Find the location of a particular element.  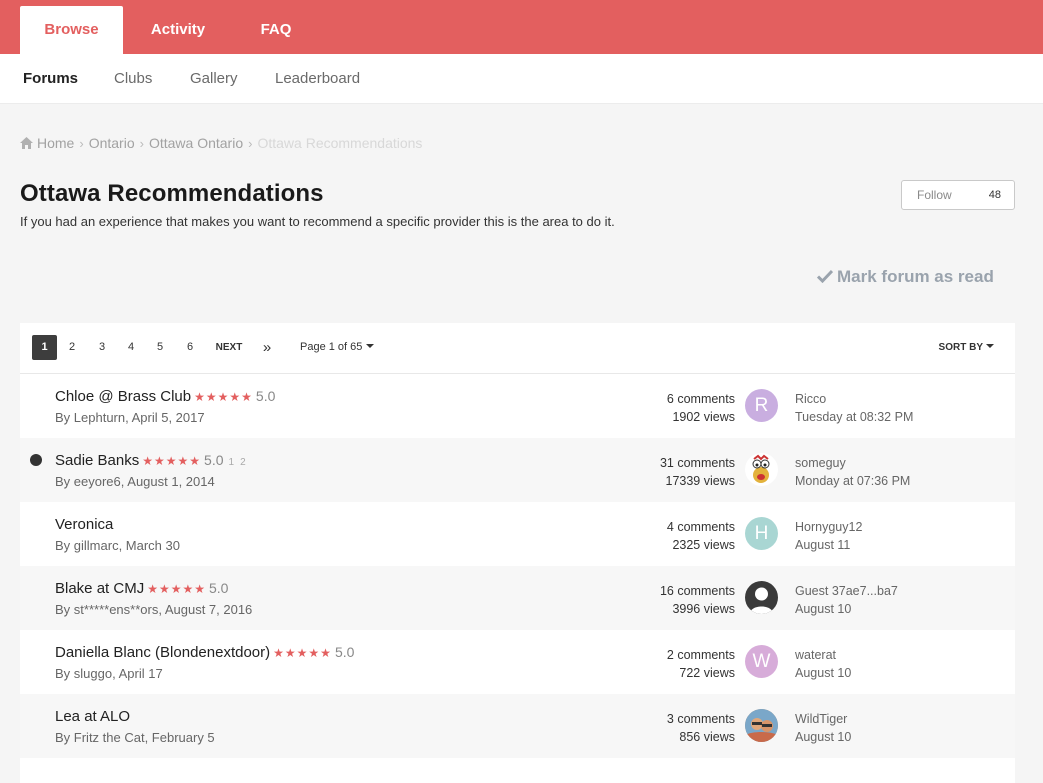

page-4: 4 is located at coordinates (131, 347).